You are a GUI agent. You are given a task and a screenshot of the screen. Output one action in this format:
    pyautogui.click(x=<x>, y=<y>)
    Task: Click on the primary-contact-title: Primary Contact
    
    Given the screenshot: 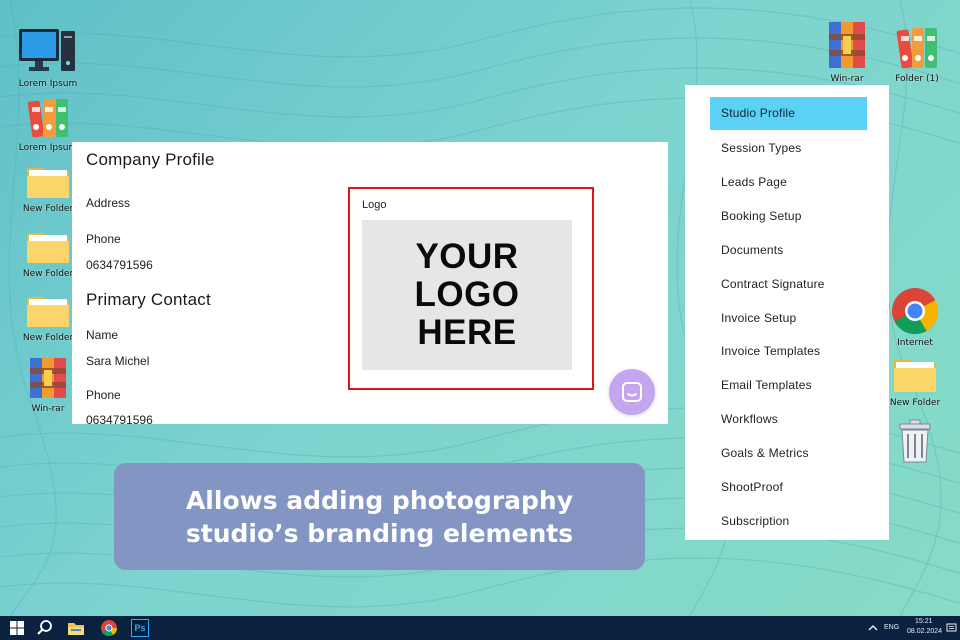 What is the action you would take?
    pyautogui.click(x=148, y=299)
    